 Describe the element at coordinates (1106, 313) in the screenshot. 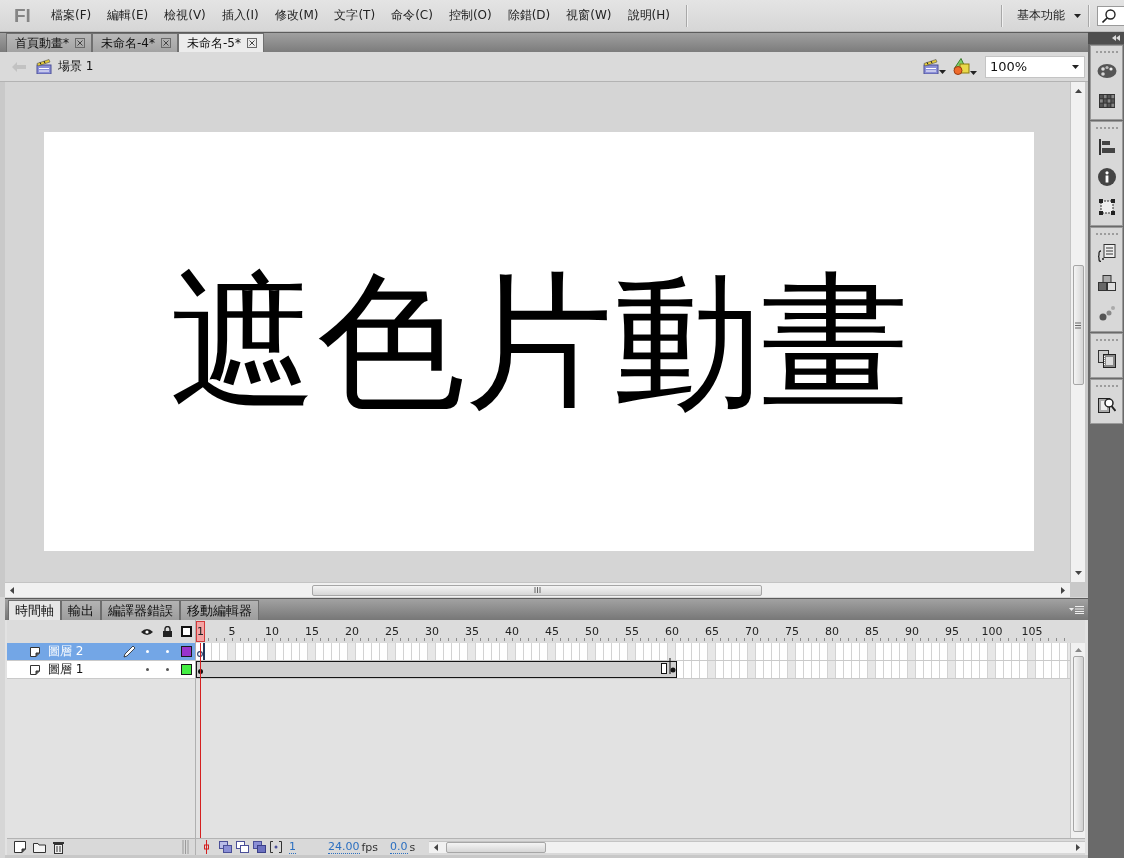

I see `dots-icon` at that location.